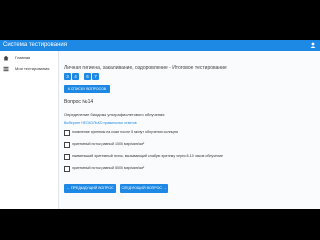  What do you see at coordinates (29, 130) in the screenshot?
I see `sidebar: Главная Мои тестирования` at bounding box center [29, 130].